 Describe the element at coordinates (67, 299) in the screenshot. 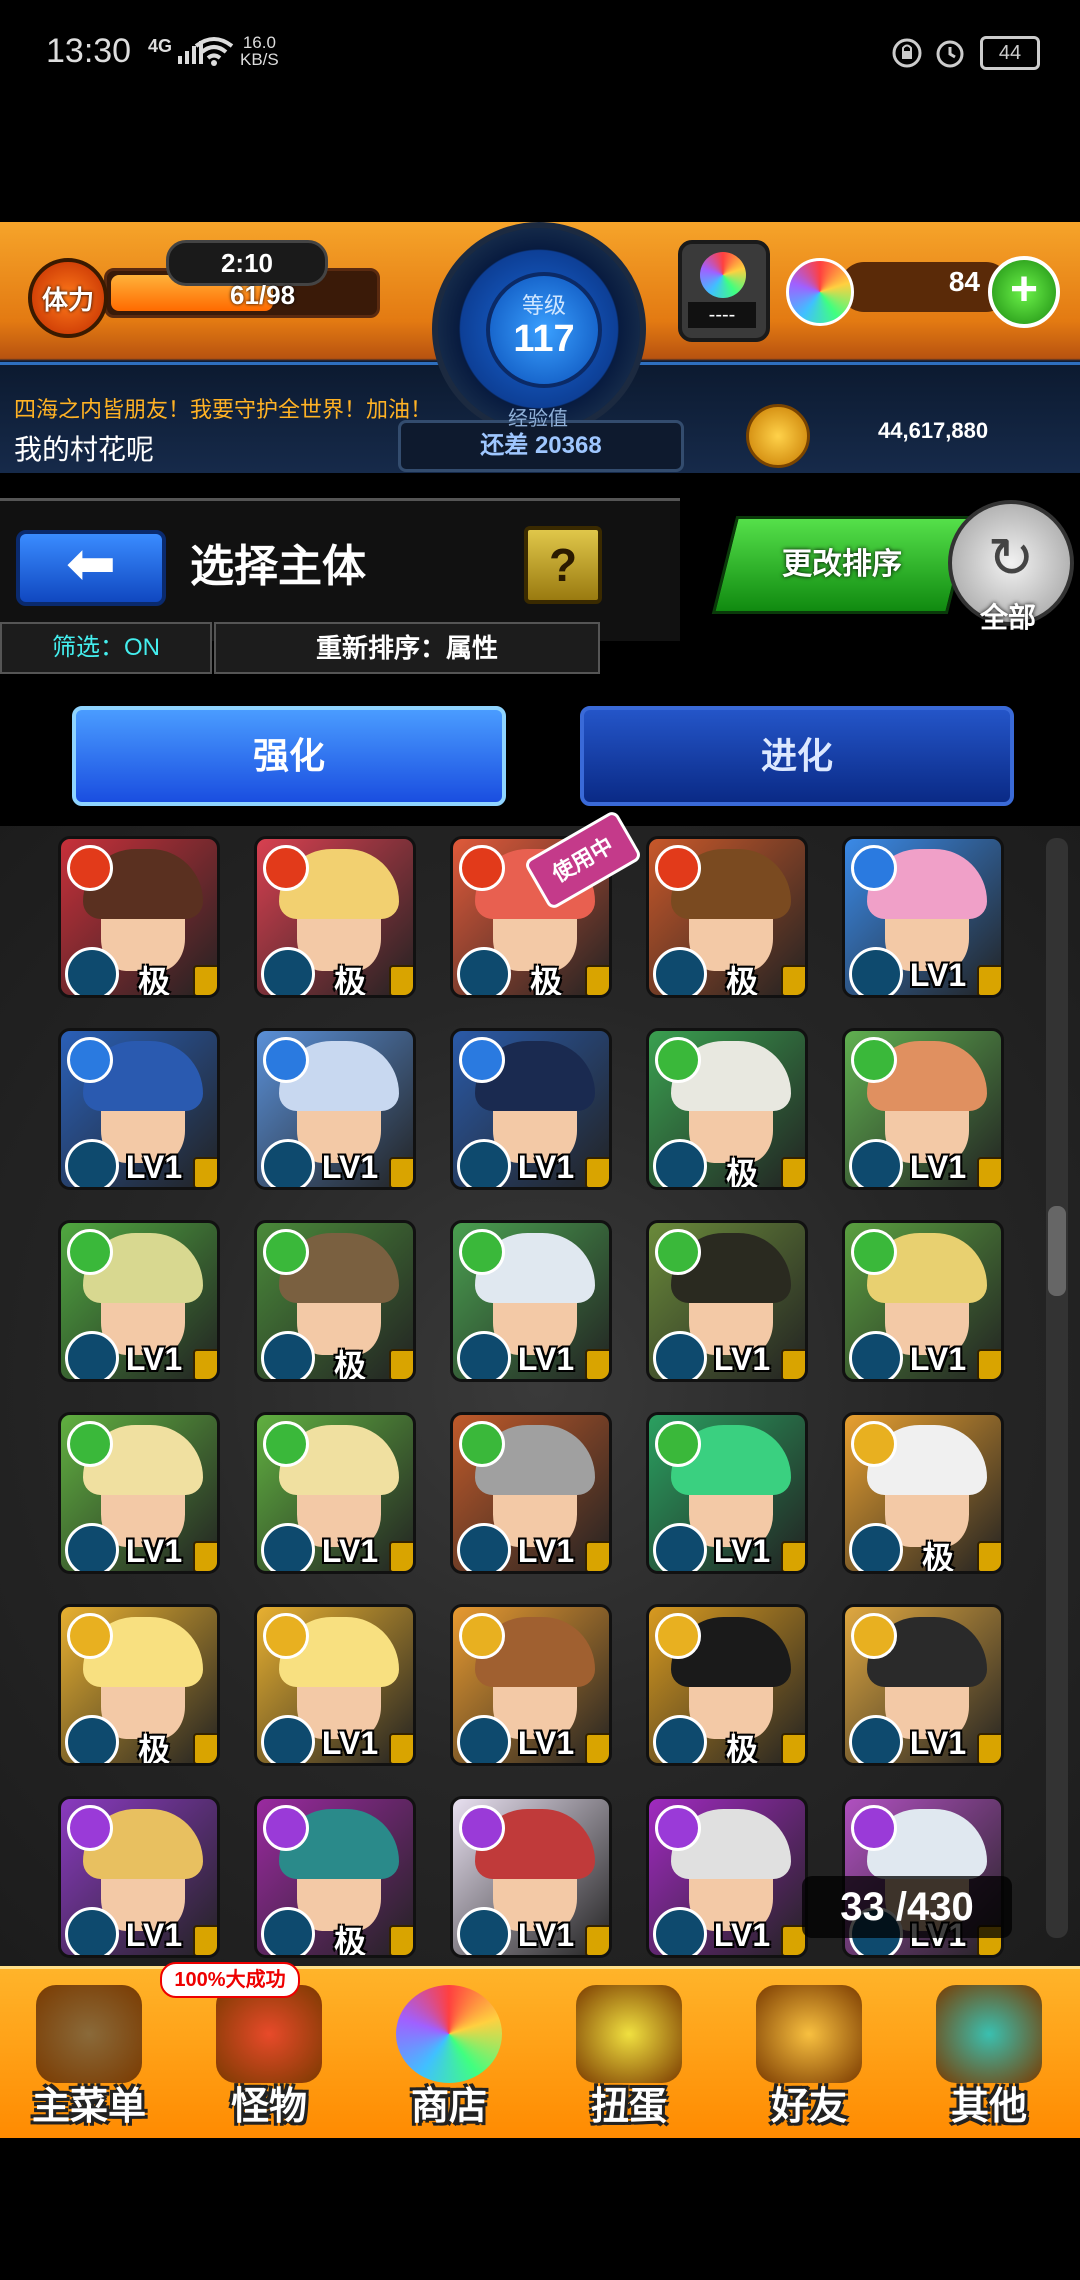

I see `stamina-label: 体力` at that location.